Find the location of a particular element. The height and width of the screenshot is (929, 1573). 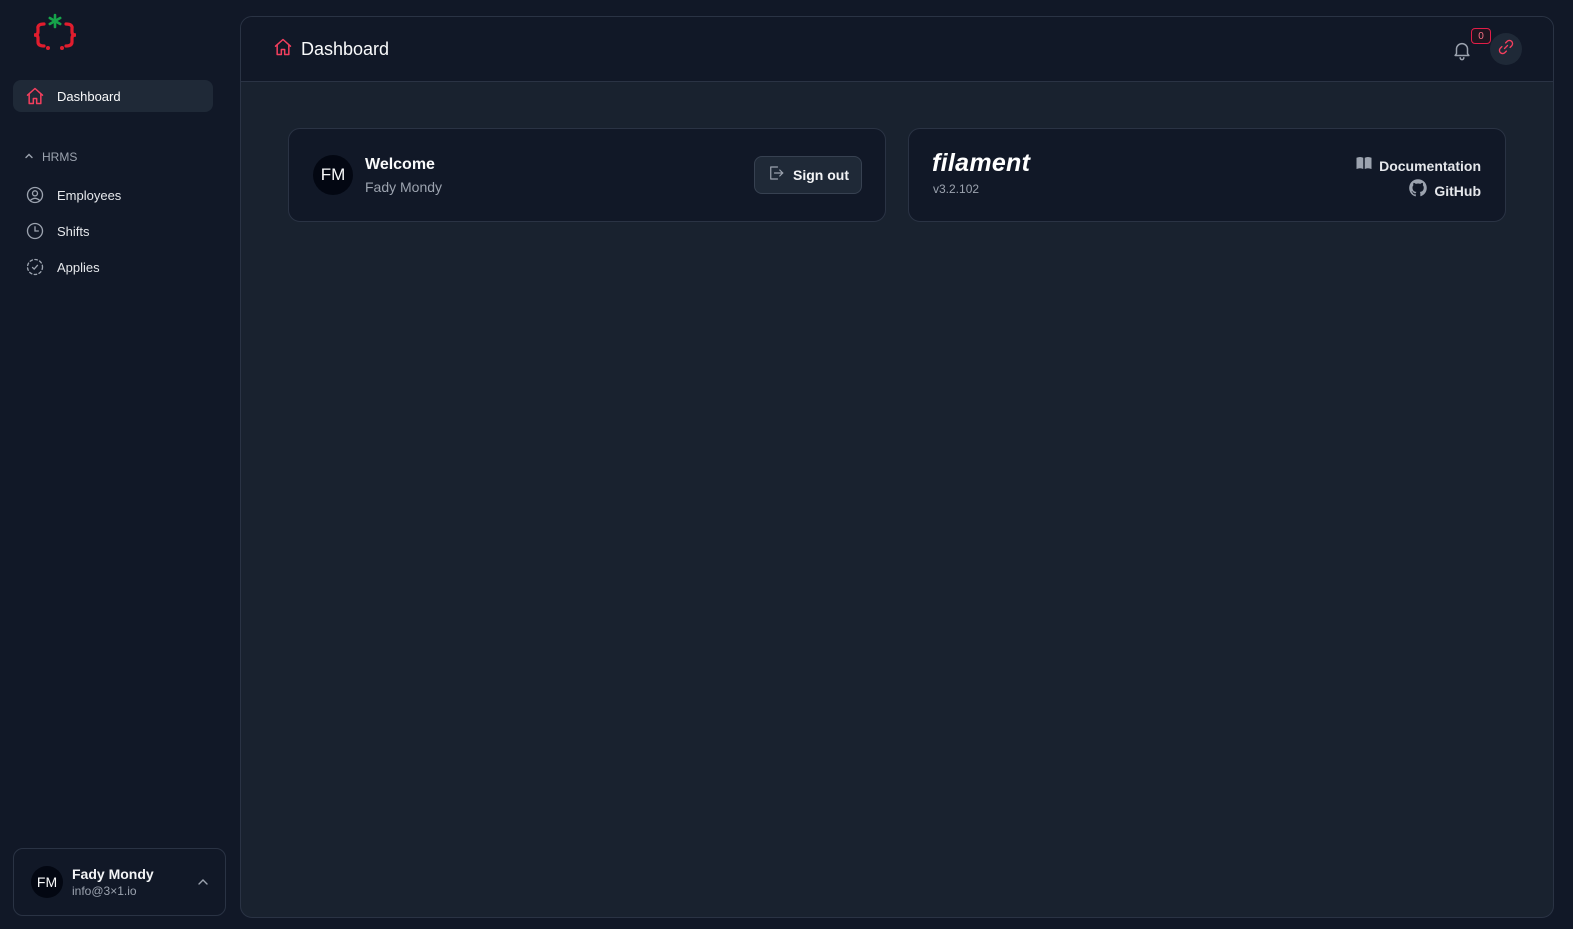

topbar: Dashboard 0 is located at coordinates (897, 49).